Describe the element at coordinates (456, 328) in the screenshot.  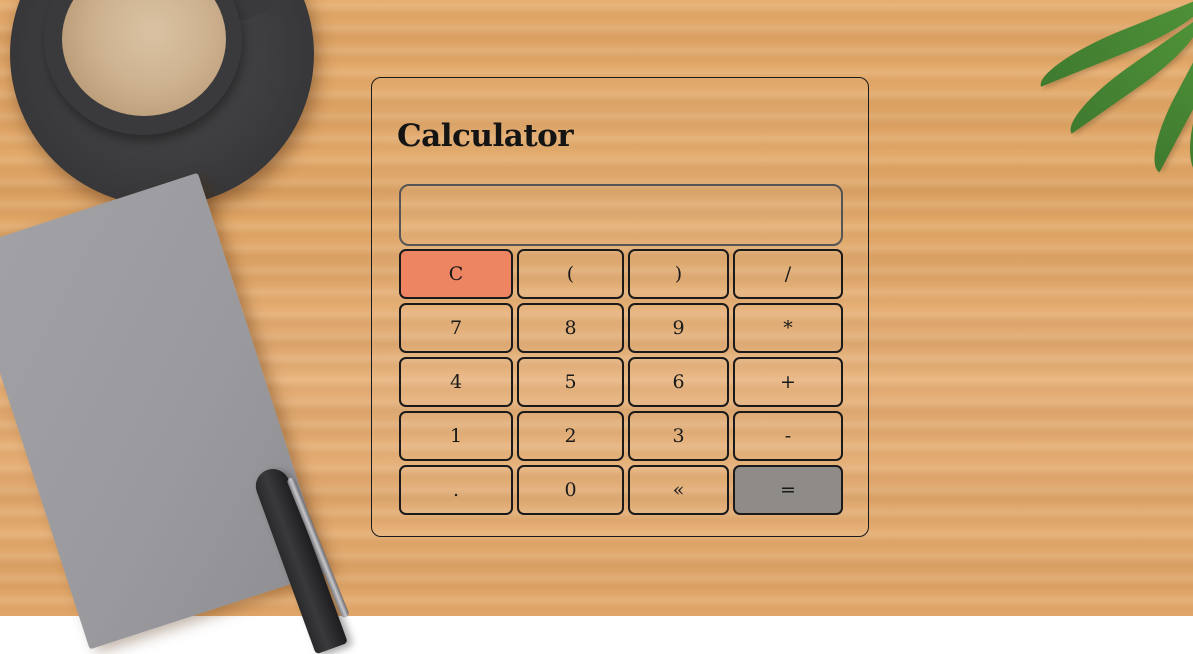
I see `digit-7-button: 7` at that location.